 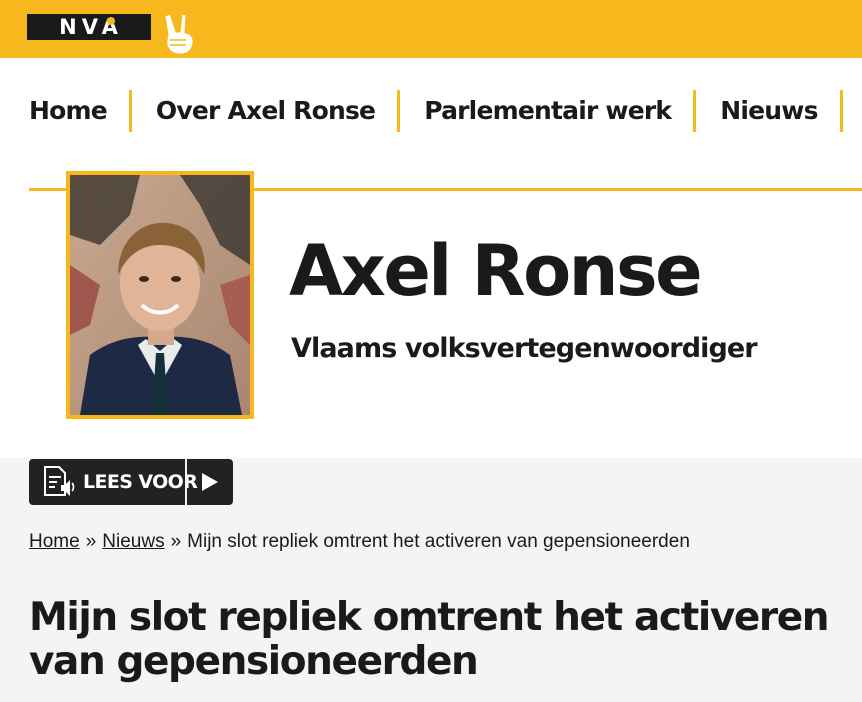 What do you see at coordinates (186, 482) in the screenshot?
I see `lees-voor-divider` at bounding box center [186, 482].